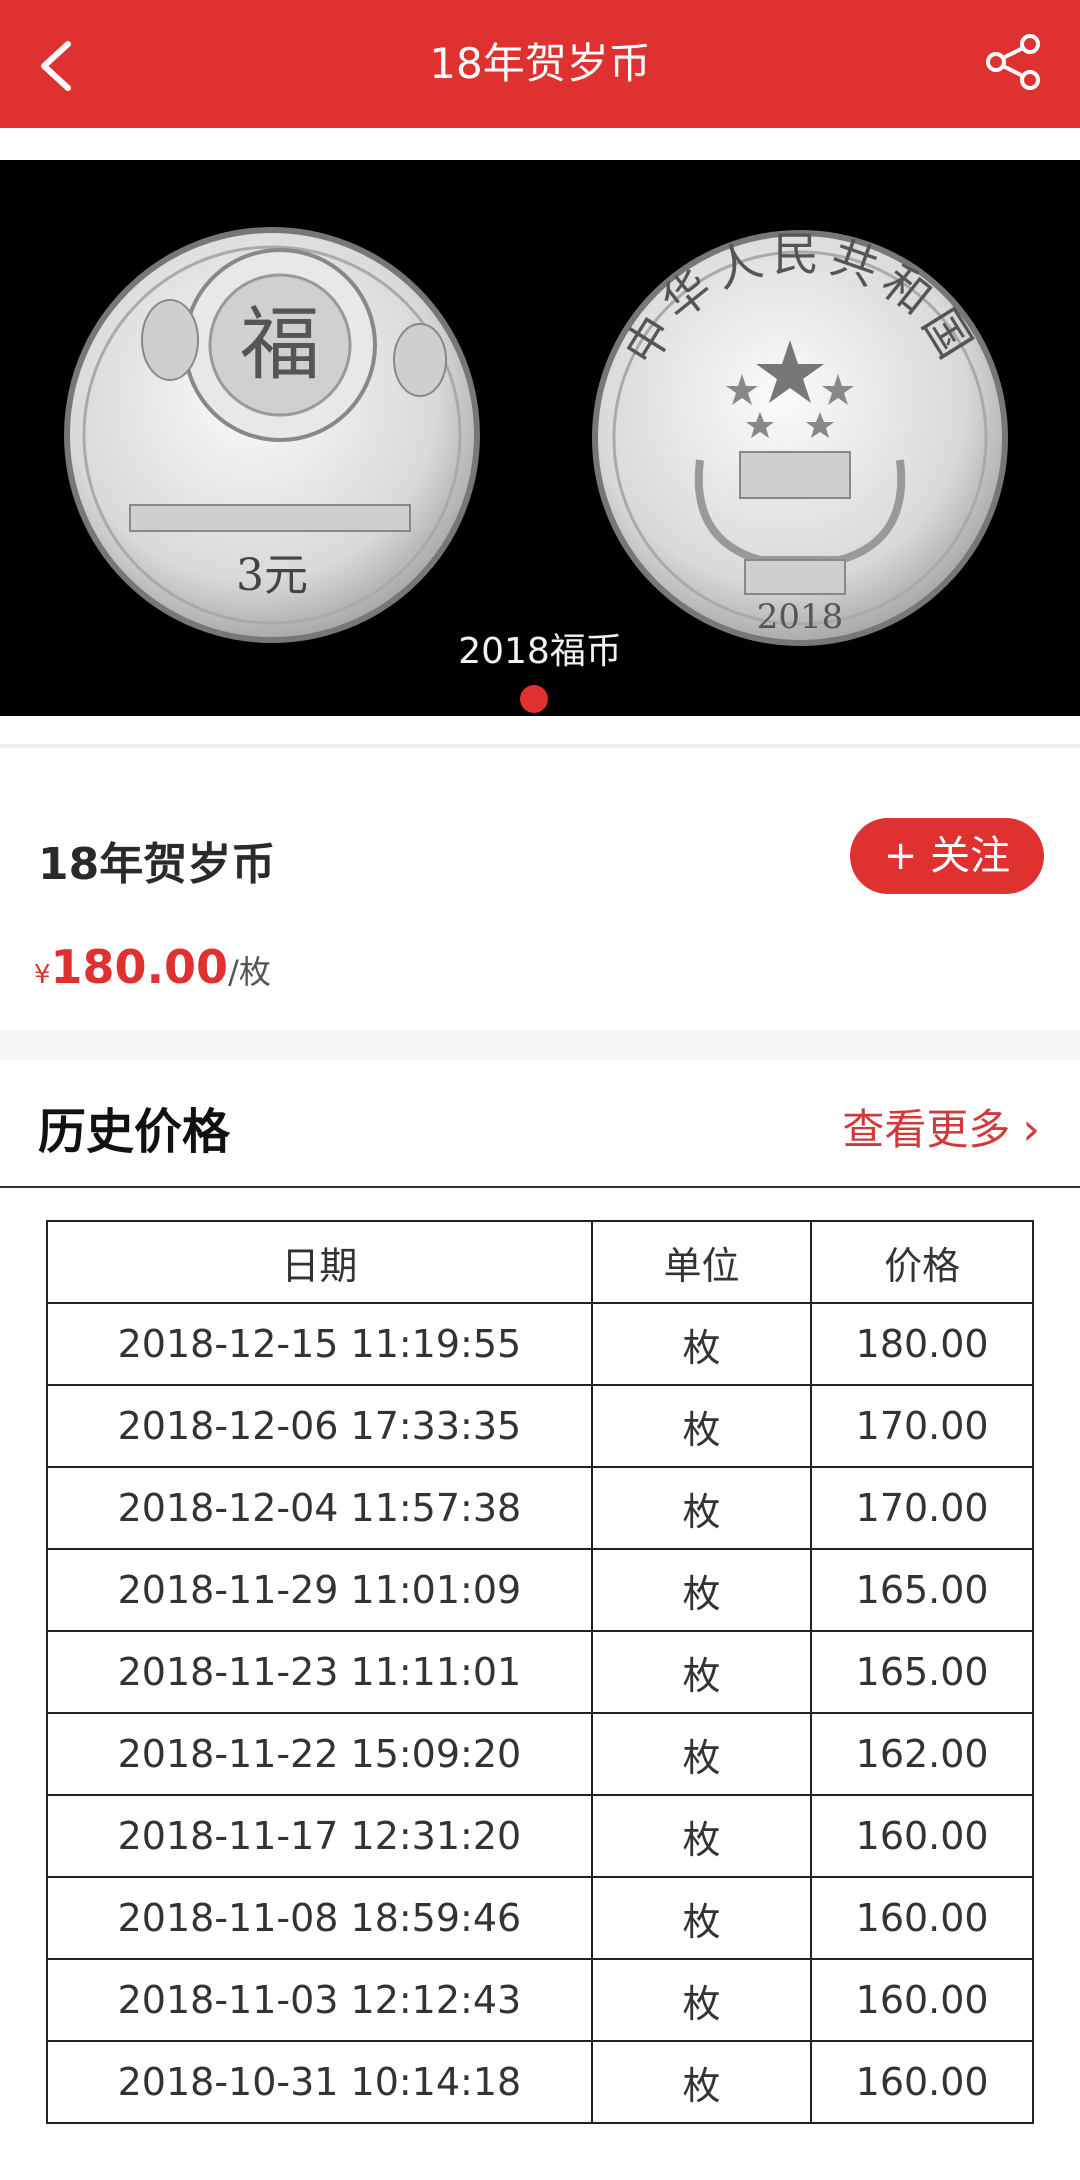 The width and height of the screenshot is (1080, 2180). I want to click on table-row: 2018-12-06 17:33:35 枚 170.00, so click(540, 1426).